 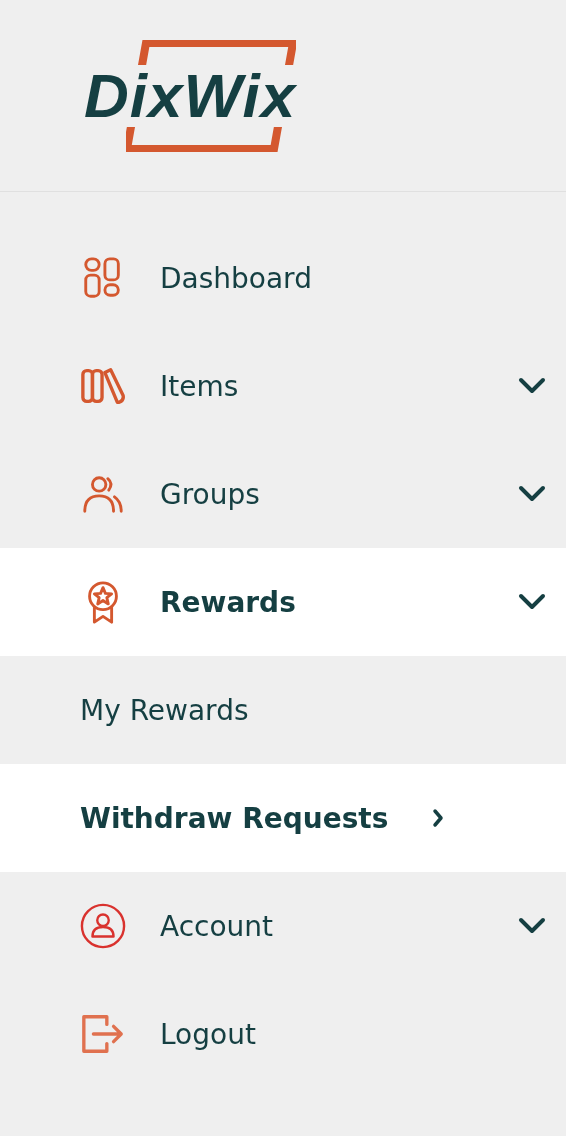 I want to click on nav-item: Rewards, so click(x=283, y=602).